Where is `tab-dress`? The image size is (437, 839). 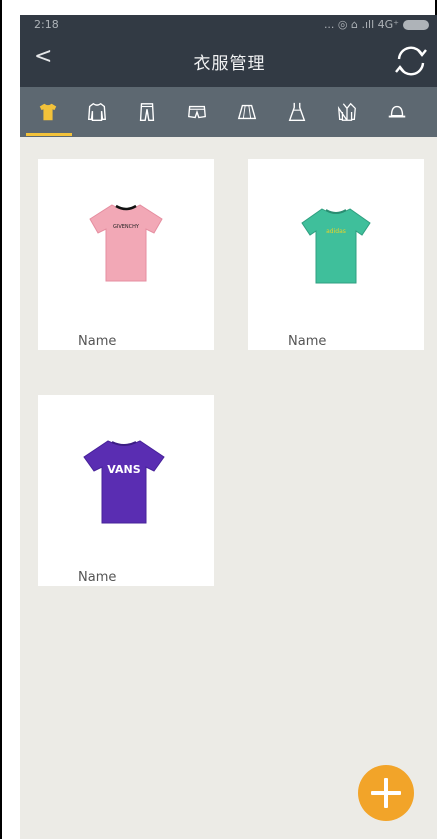 tab-dress is located at coordinates (297, 112).